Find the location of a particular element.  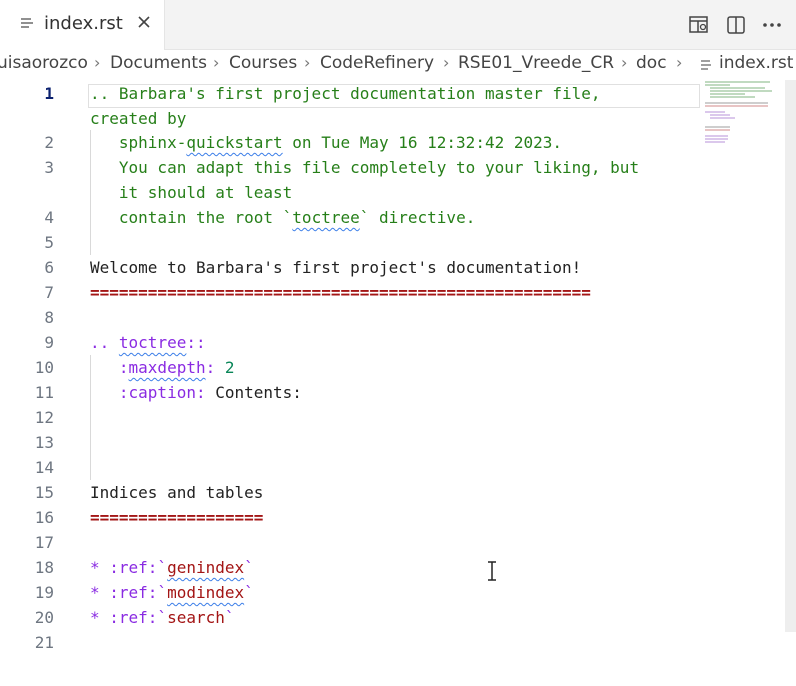

split-editor-icon is located at coordinates (736, 25).